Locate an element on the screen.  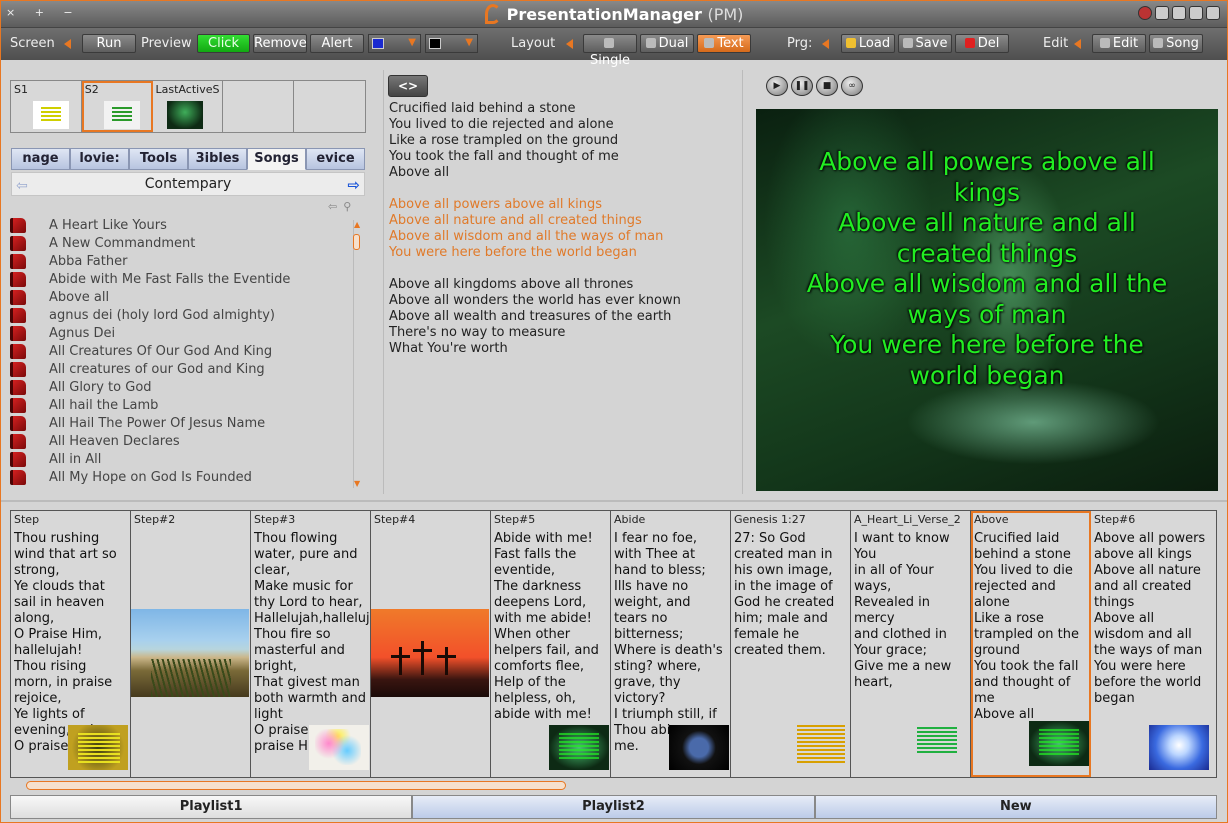
scroll-down-icon: ▼ is located at coordinates (357, 483).